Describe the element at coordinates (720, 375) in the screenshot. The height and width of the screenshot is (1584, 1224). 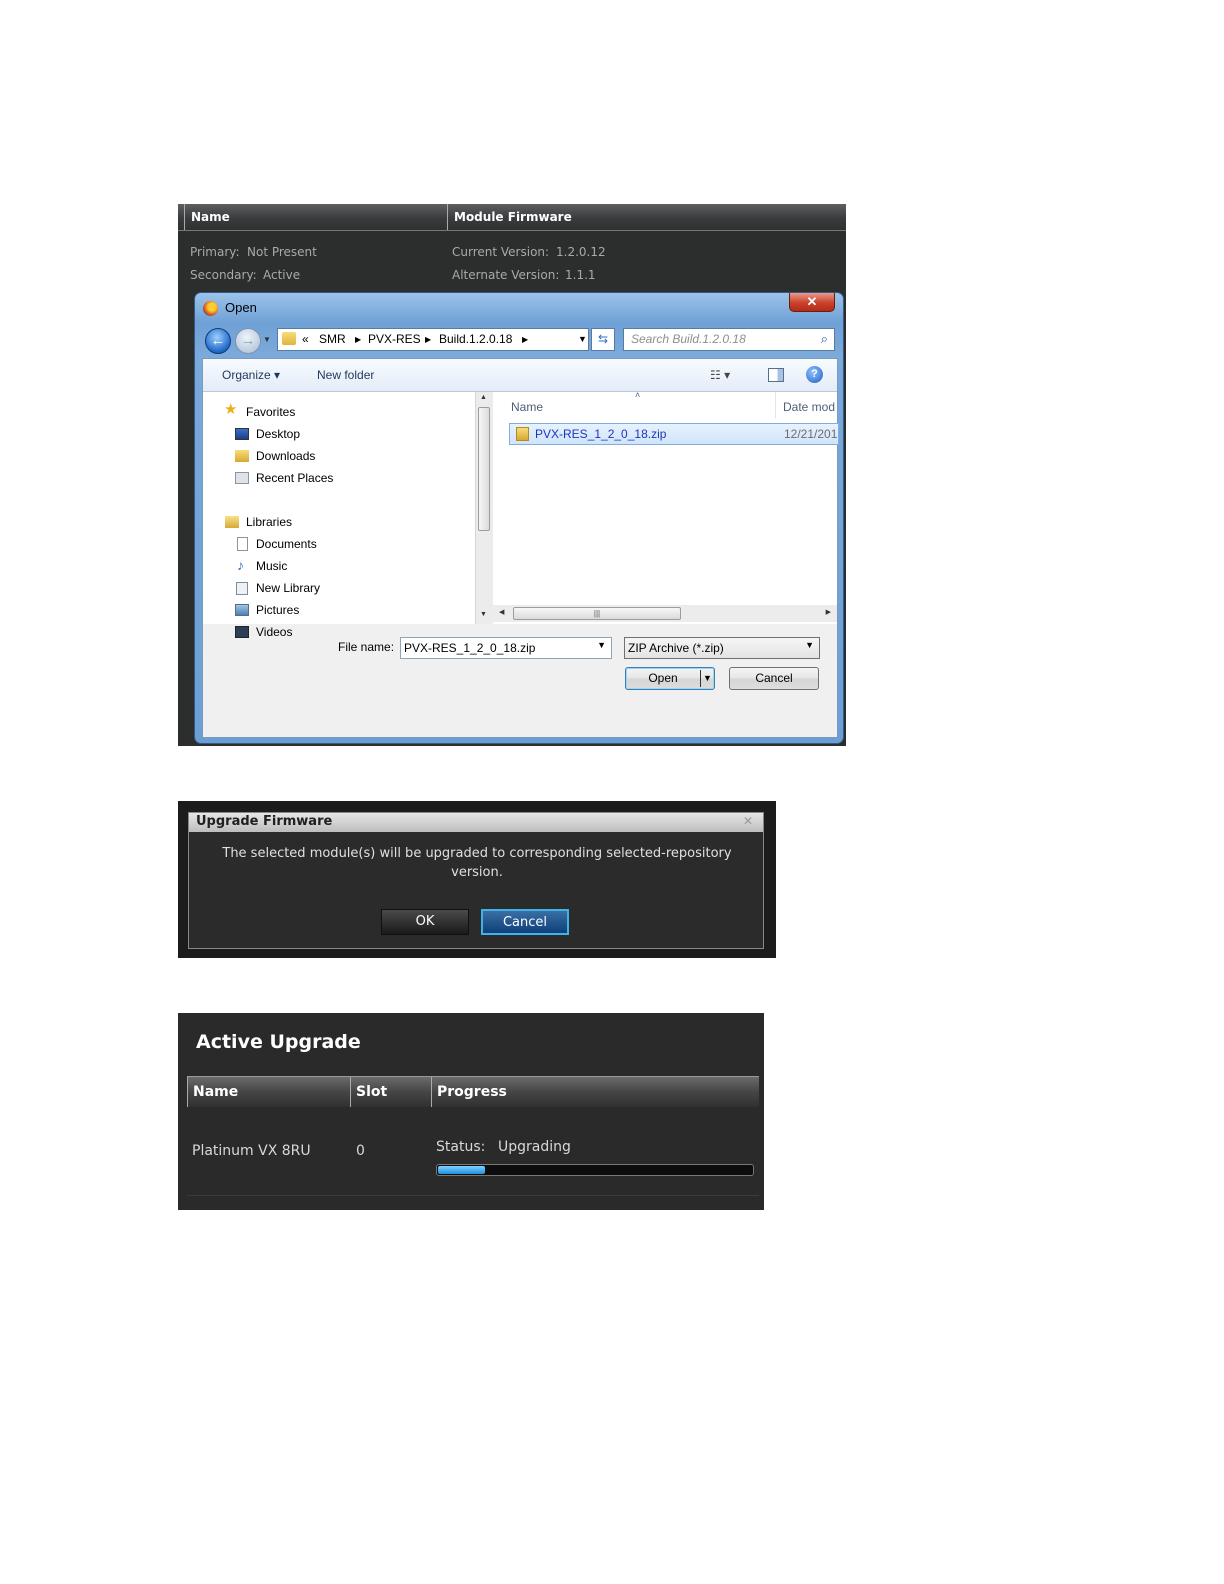
I see `view-options-icon: ☷ ▾` at that location.